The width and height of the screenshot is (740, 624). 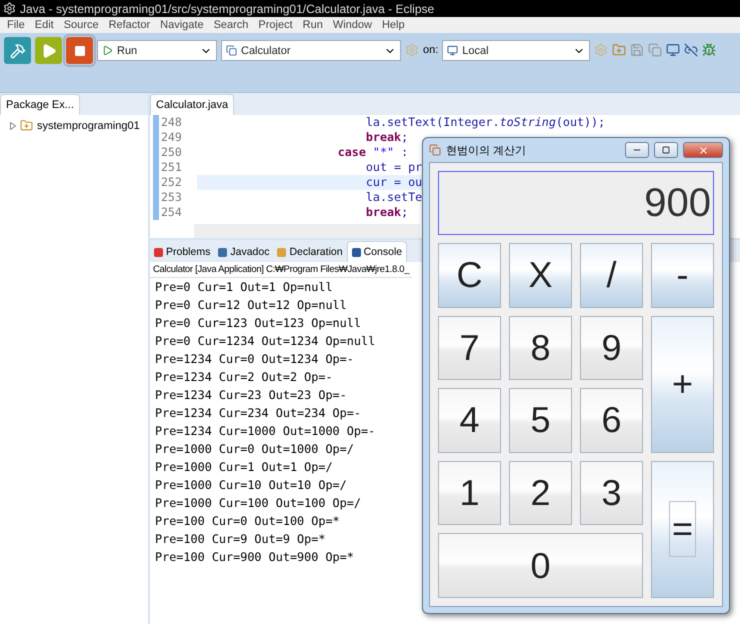 I want to click on bug-icon, so click(x=709, y=50).